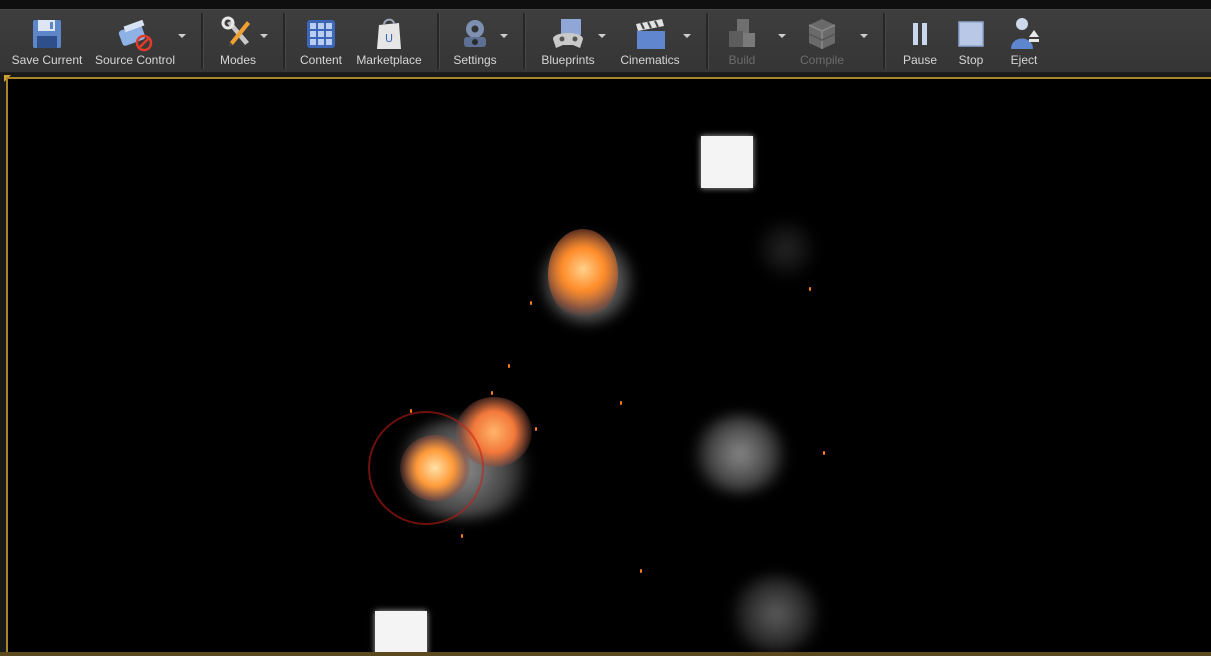 The width and height of the screenshot is (1211, 656). I want to click on content-button: Content, so click(321, 41).